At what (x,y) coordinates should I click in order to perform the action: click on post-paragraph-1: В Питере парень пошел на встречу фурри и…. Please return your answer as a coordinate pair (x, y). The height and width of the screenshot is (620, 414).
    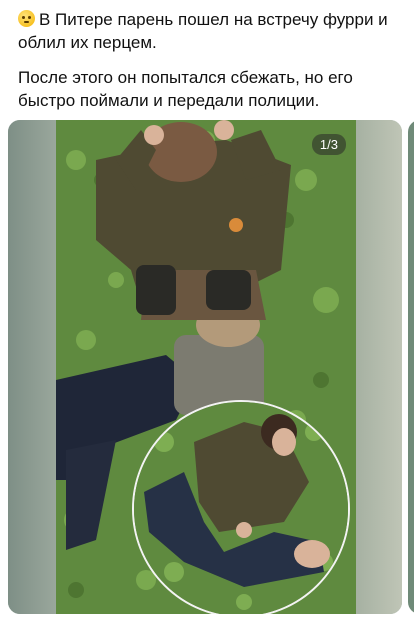
    Looking at the image, I should click on (212, 31).